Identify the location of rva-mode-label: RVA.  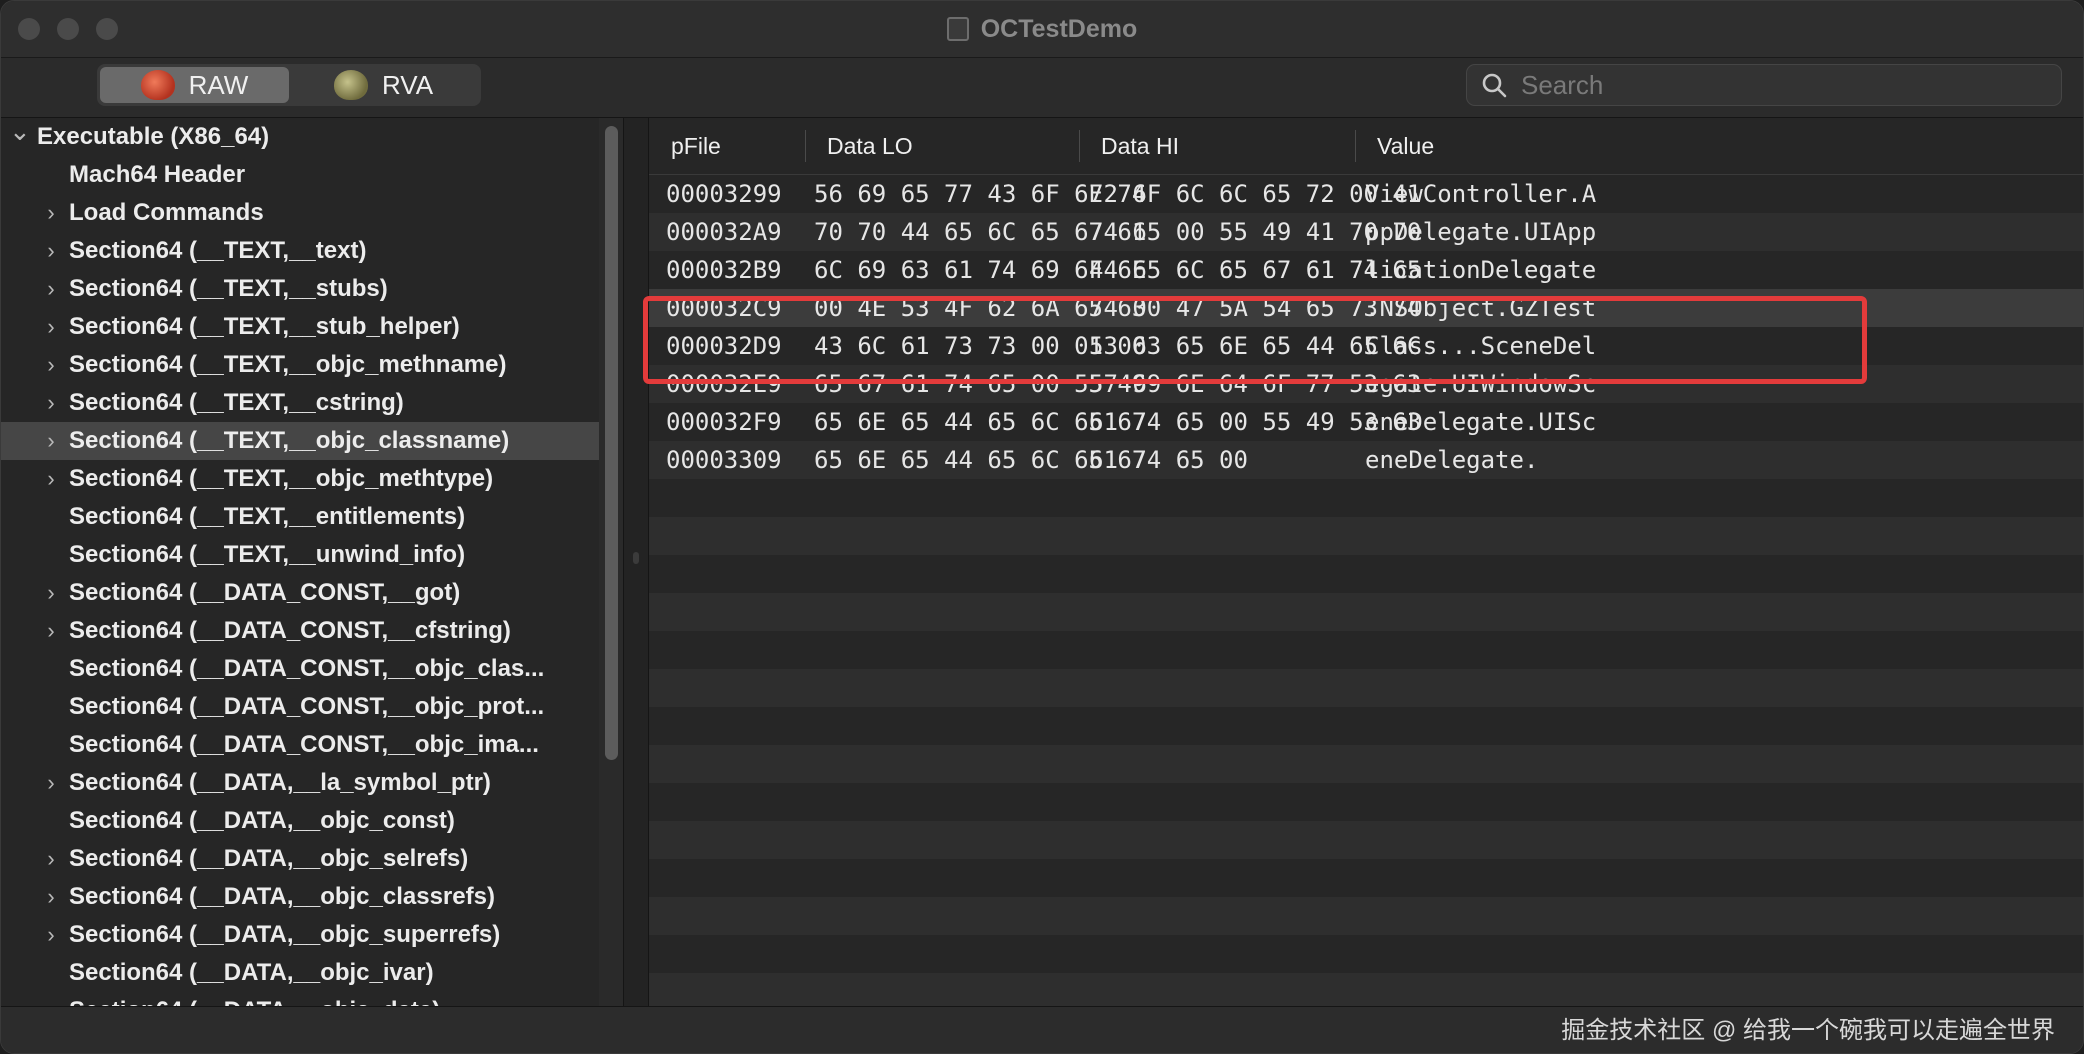
(407, 84).